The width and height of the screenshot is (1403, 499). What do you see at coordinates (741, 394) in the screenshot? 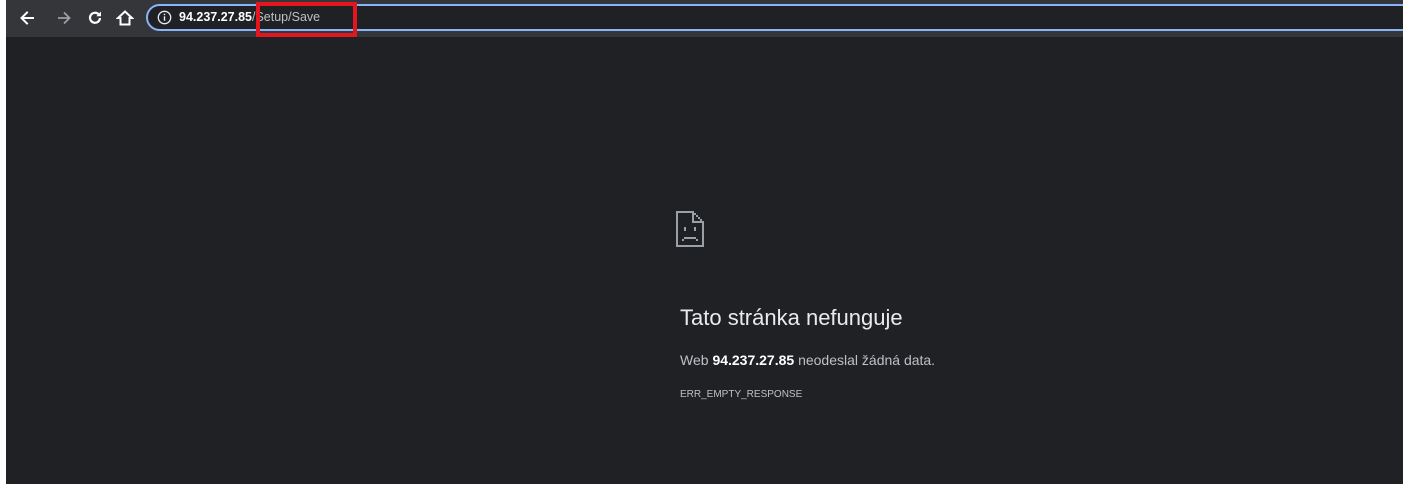
I see `error-code: ERR_EMPTY_RESPONSE` at bounding box center [741, 394].